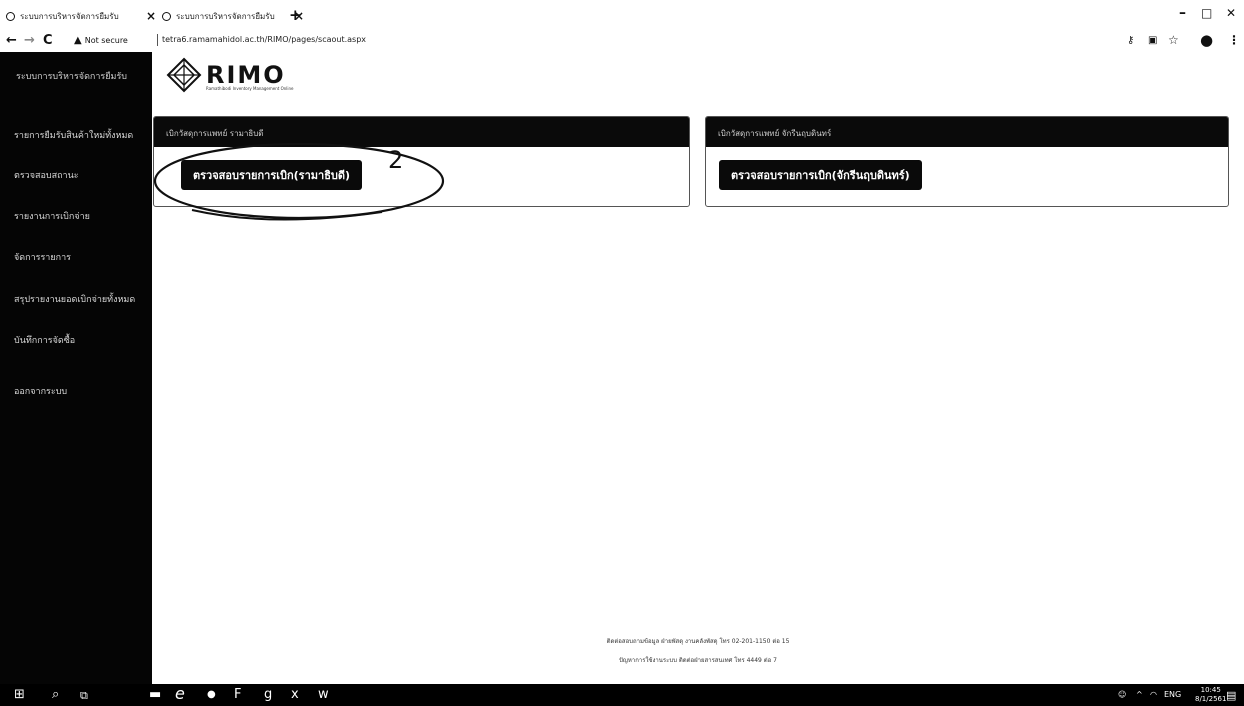 The image size is (1244, 706). What do you see at coordinates (52, 216) in the screenshot?
I see `sidebar-item-report: รายงานการเบิกจ่าย` at bounding box center [52, 216].